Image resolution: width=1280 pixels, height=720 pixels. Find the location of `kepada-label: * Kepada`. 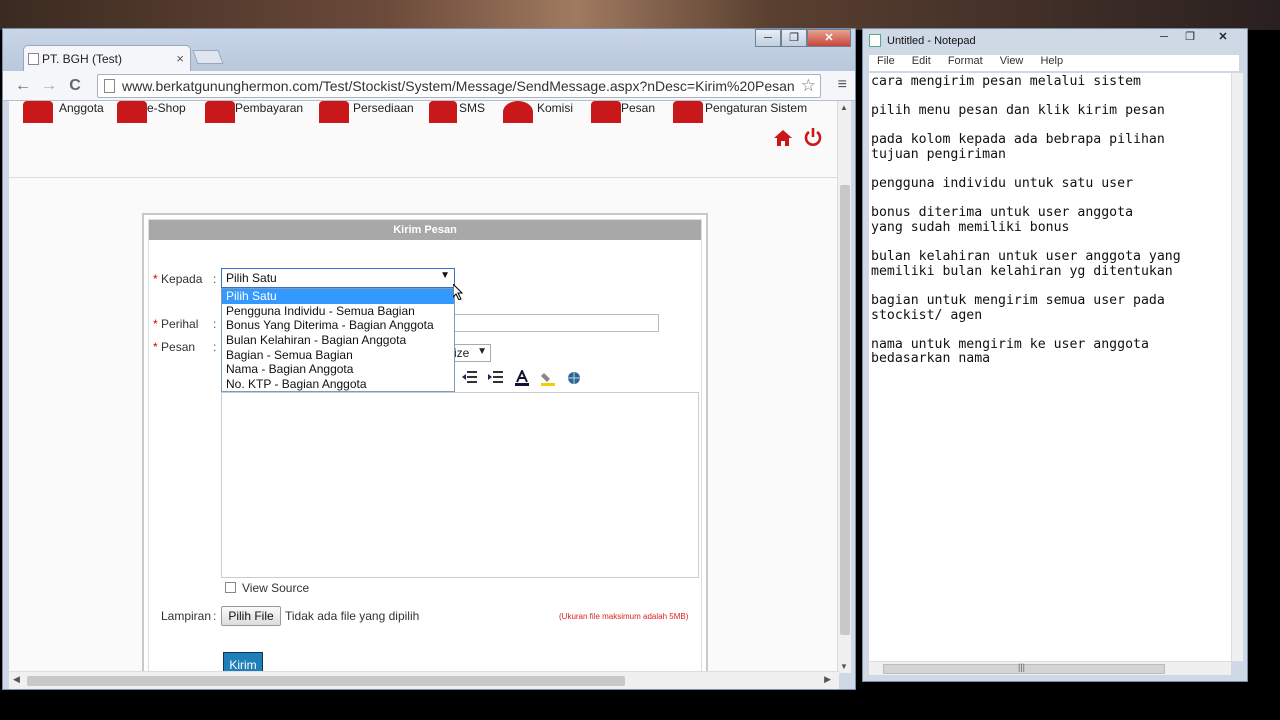

kepada-label: * Kepada is located at coordinates (177, 279).